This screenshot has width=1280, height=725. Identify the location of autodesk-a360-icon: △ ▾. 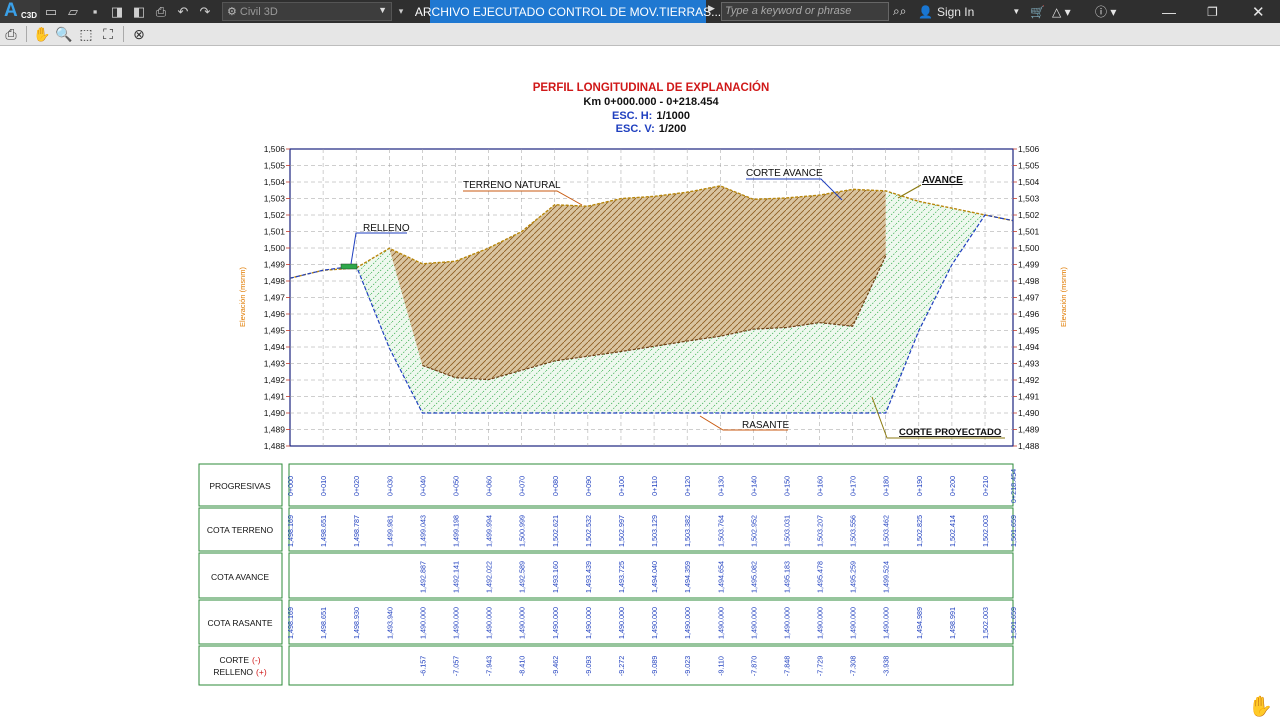
(1061, 11).